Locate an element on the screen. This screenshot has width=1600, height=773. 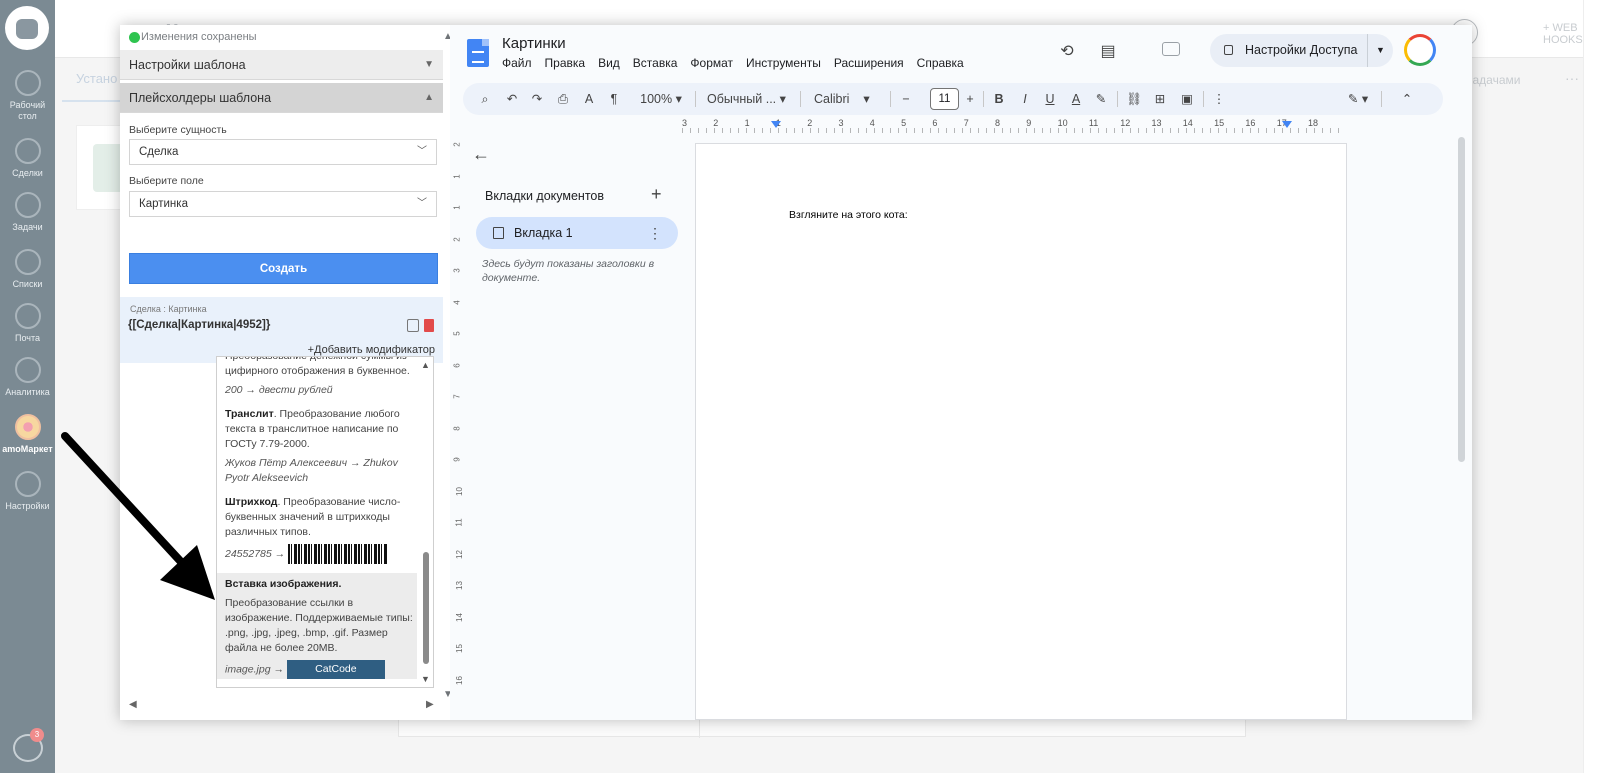
underline-icon: U is located at coordinates (1050, 99).